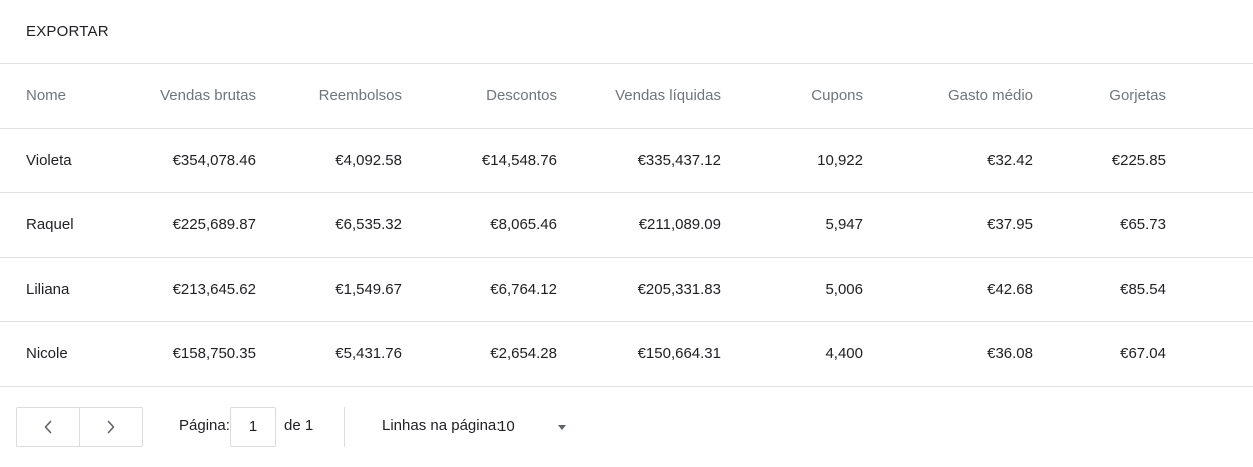 This screenshot has height=467, width=1253. I want to click on cell-refunds: €1,549.67, so click(329, 289).